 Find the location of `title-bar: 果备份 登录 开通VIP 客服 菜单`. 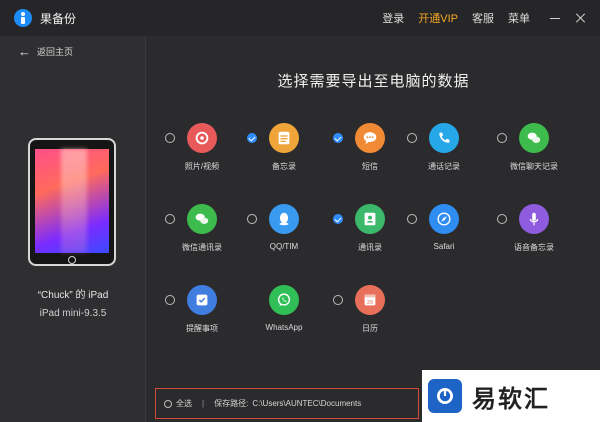

title-bar: 果备份 登录 开通VIP 客服 菜单 is located at coordinates (300, 18).